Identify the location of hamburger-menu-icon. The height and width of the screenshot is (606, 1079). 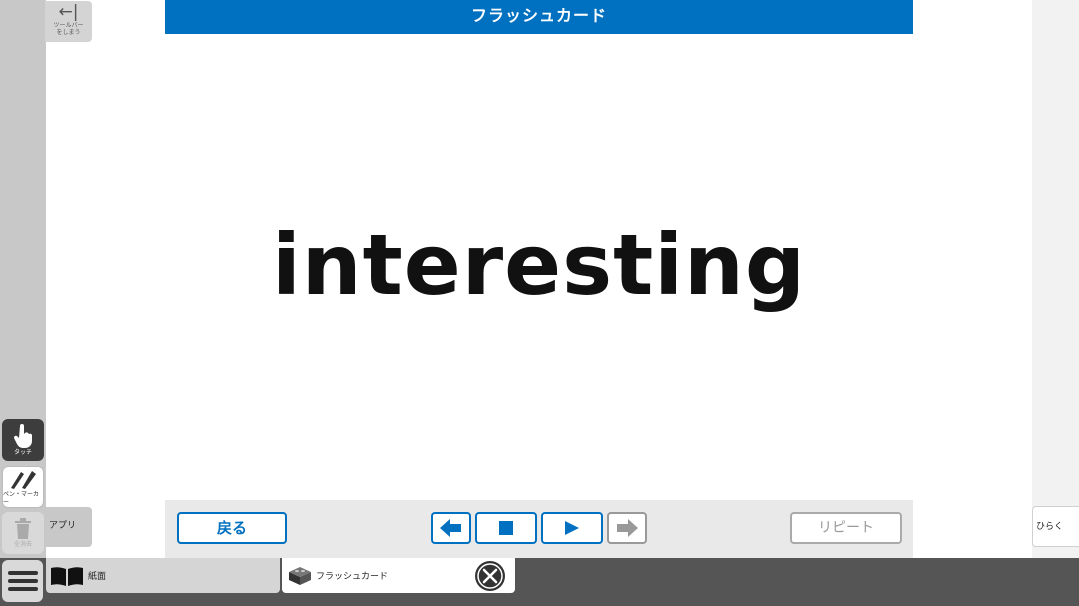
(22, 581).